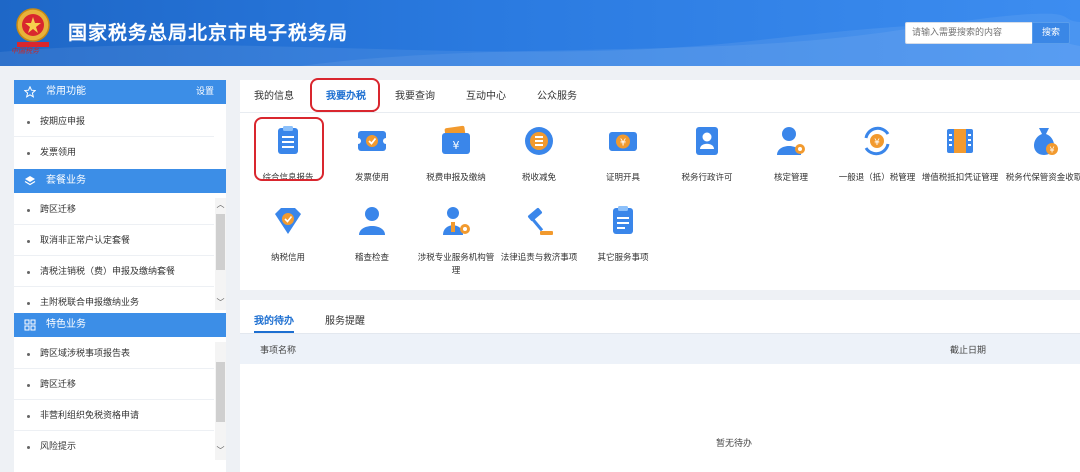 This screenshot has width=1080, height=472. Describe the element at coordinates (120, 181) in the screenshot. I see `section-header-package: 套餐业务` at that location.